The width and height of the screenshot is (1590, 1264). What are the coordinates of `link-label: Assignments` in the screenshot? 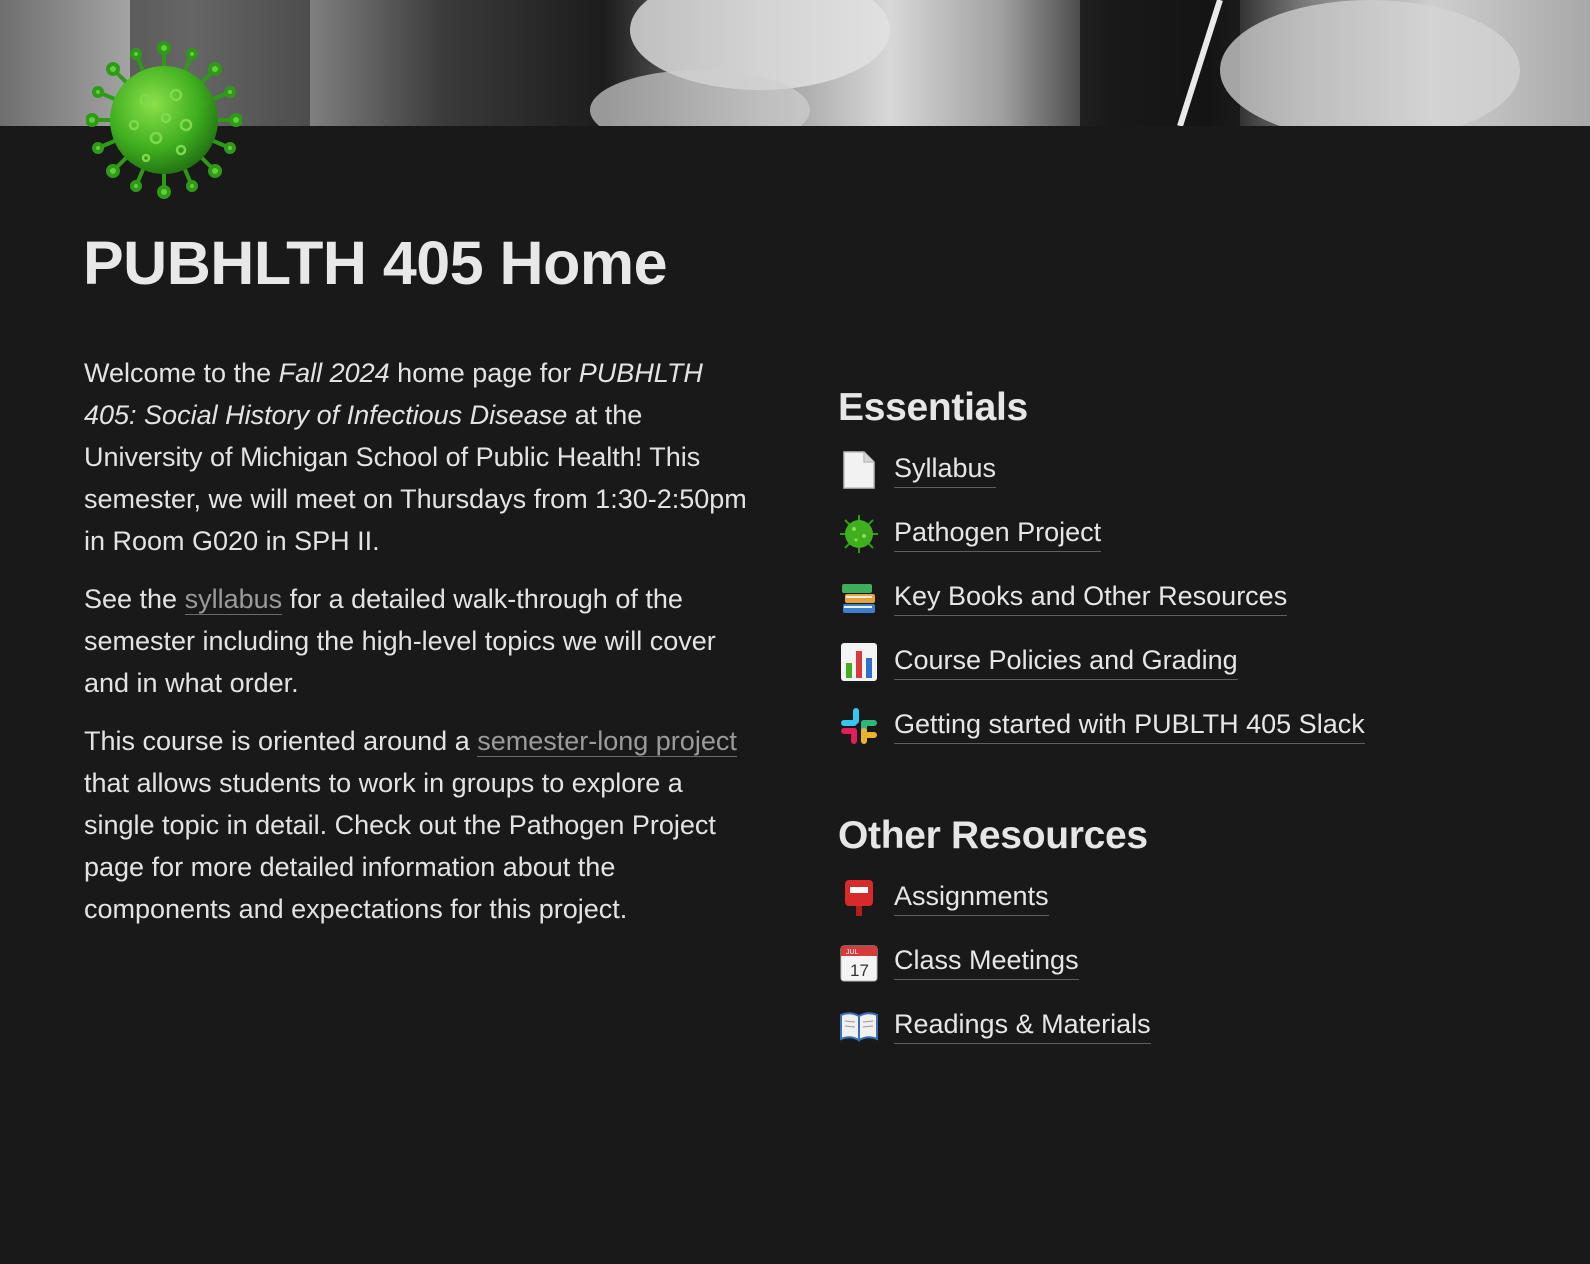 It's located at (971, 898).